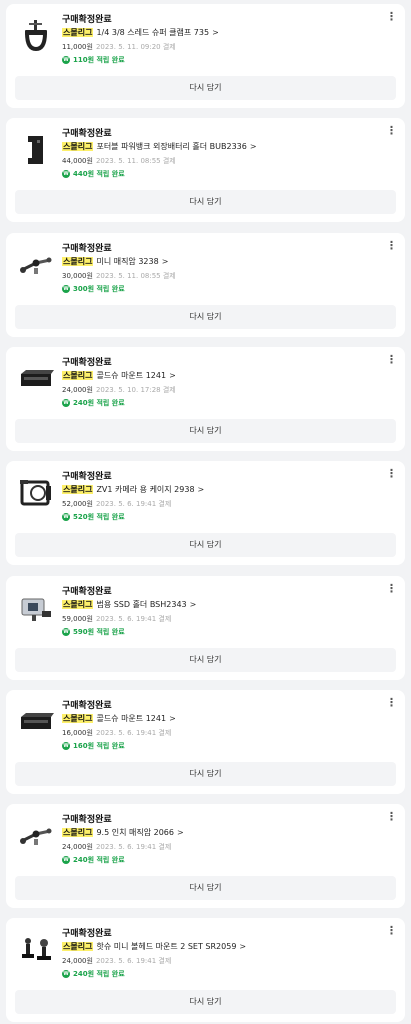 The image size is (411, 1024). Describe the element at coordinates (224, 262) in the screenshot. I see `product-link: 스몰리그 미니 매직암 3238 >` at that location.